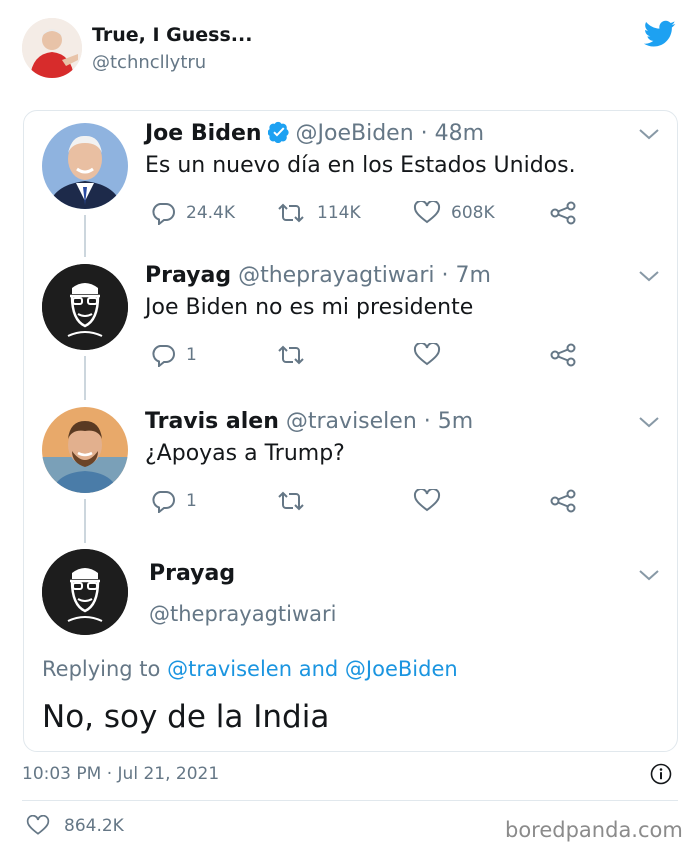 Image resolution: width=700 pixels, height=854 pixels. Describe the element at coordinates (379, 421) in the screenshot. I see `handle-and-time: @traviselen · 5m` at that location.